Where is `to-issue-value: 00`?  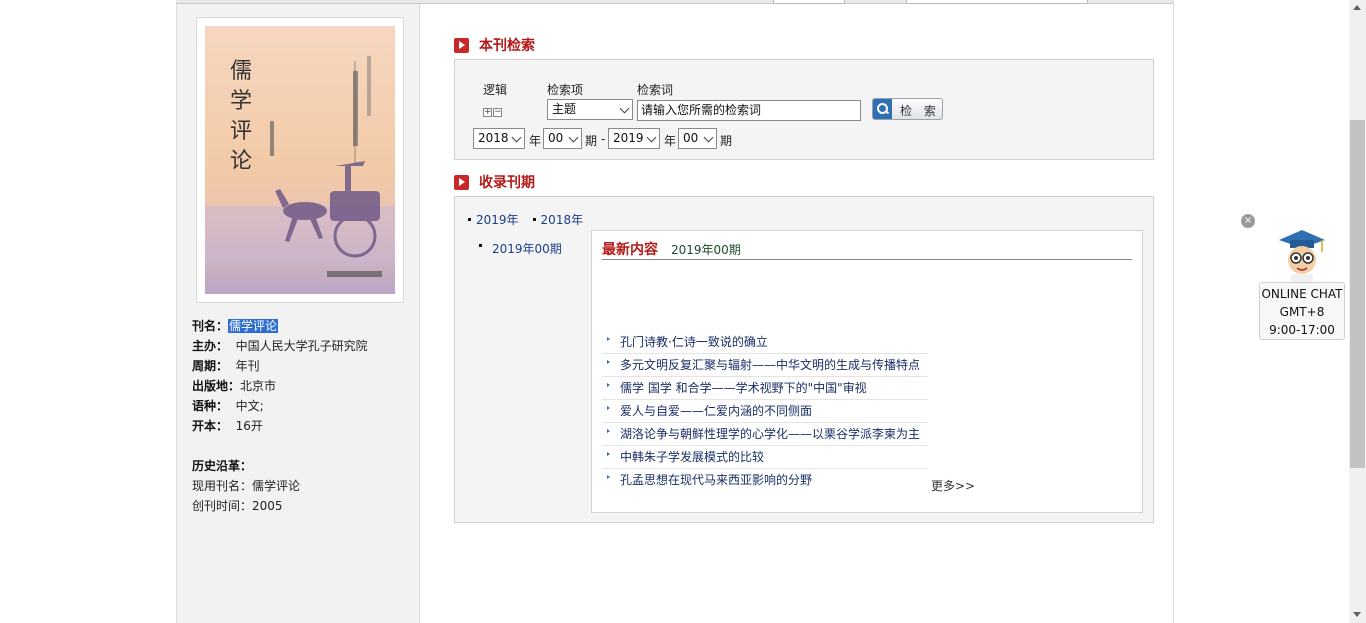 to-issue-value: 00 is located at coordinates (691, 138).